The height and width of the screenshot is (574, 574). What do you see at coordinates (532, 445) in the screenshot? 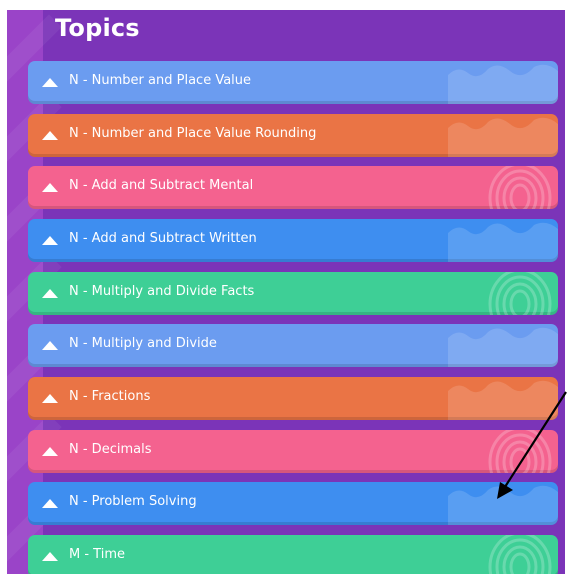
I see `annotation-arrow` at bounding box center [532, 445].